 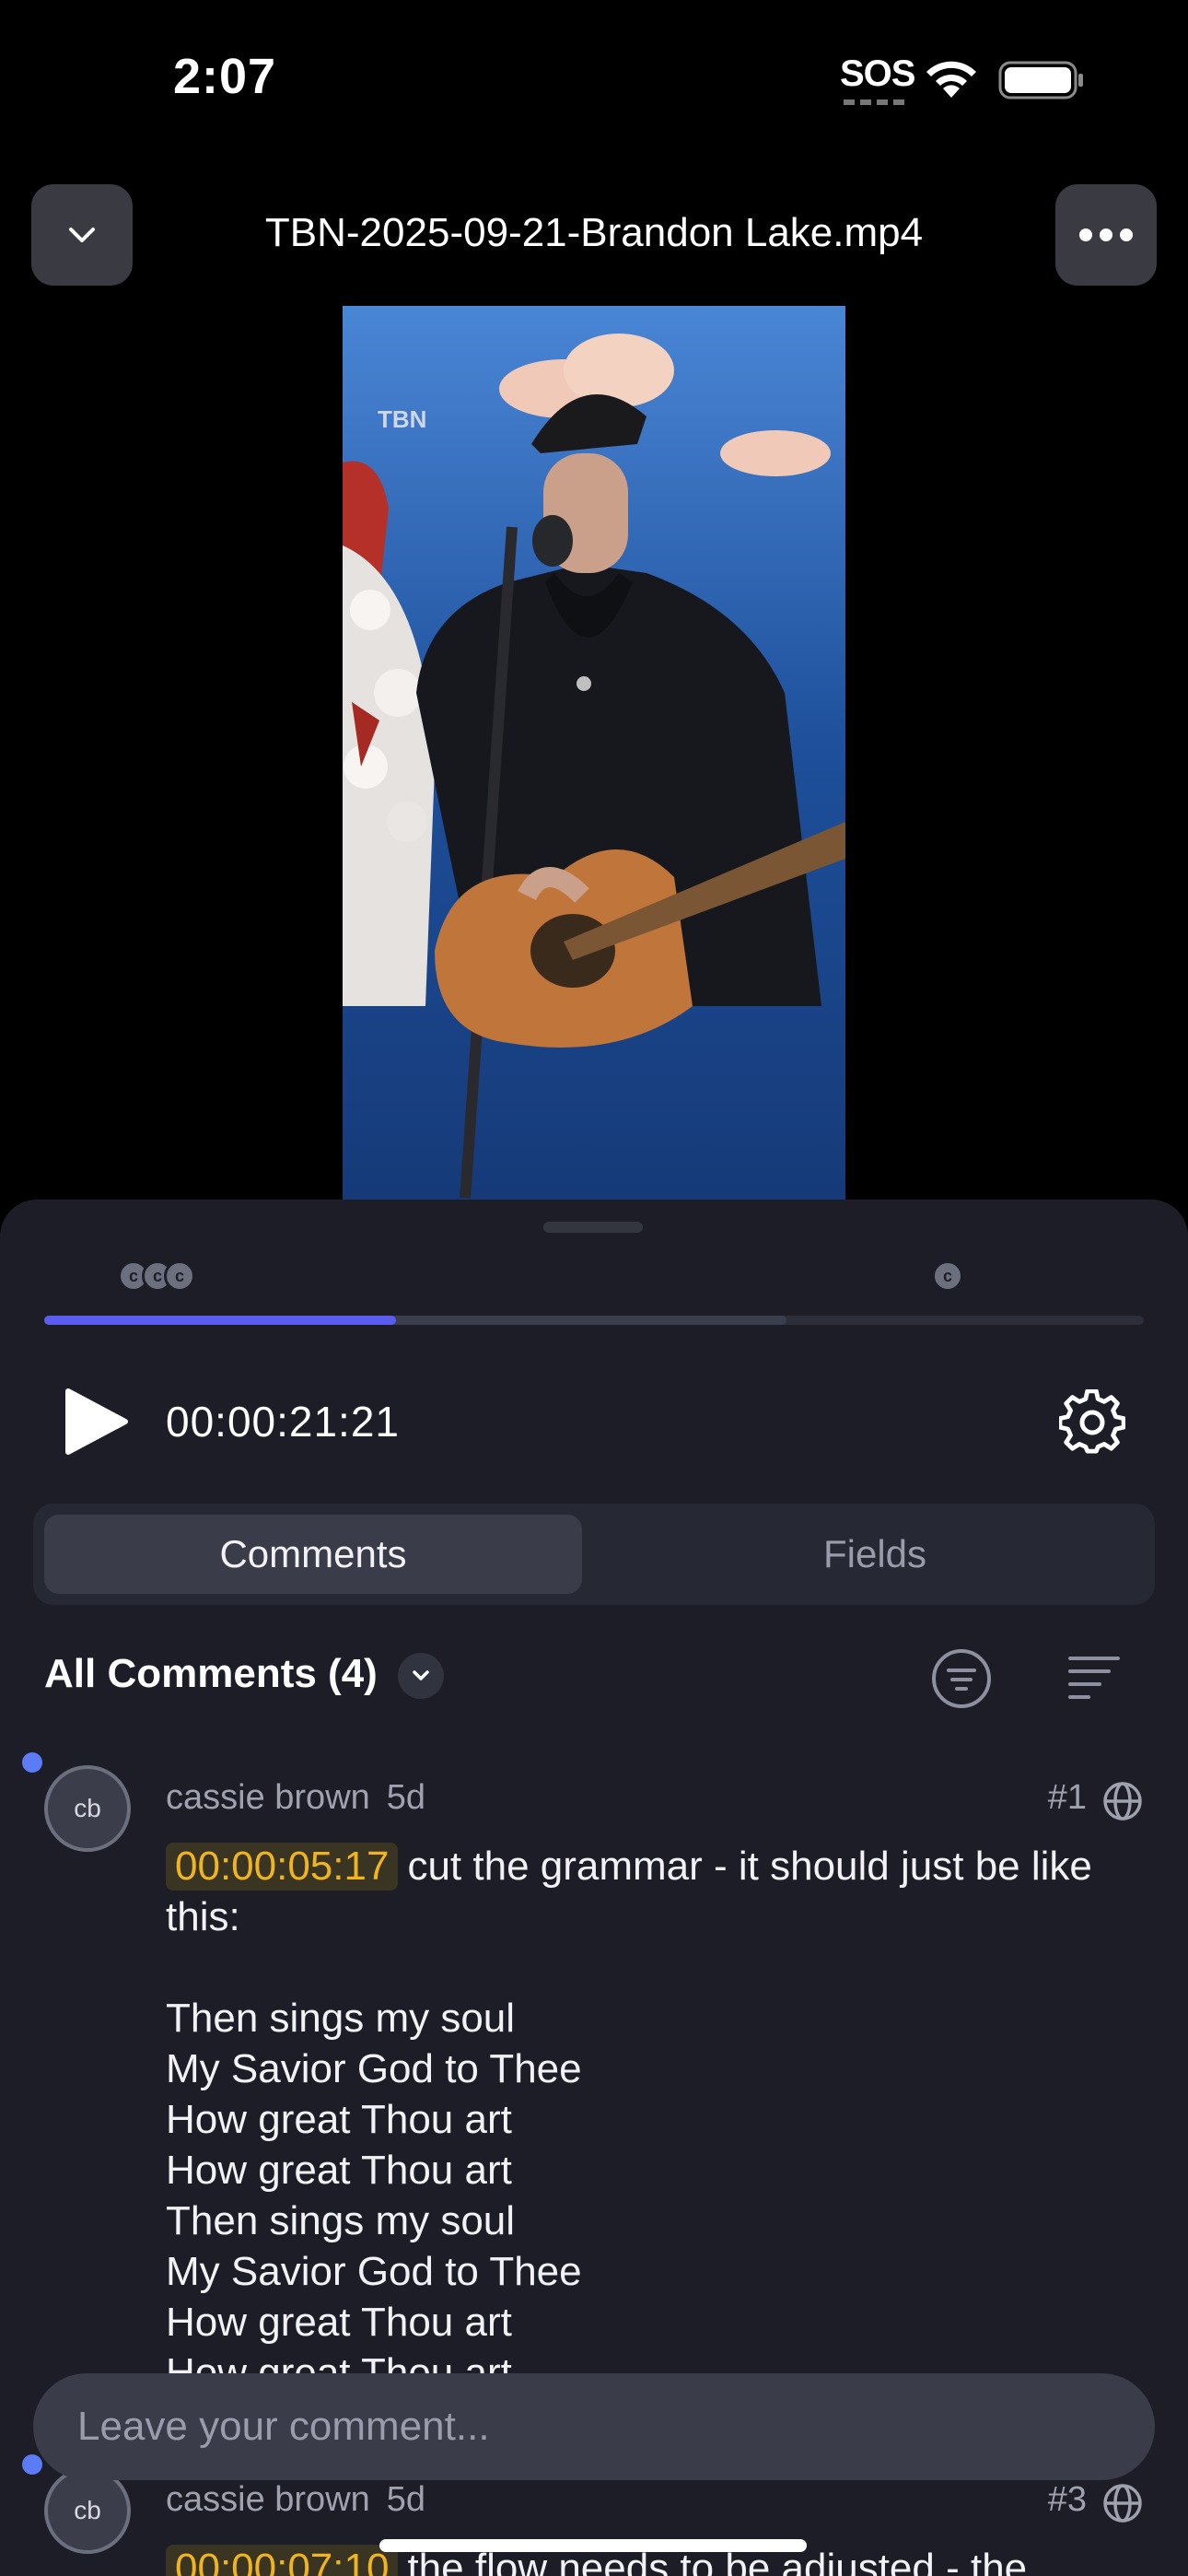 I want to click on comment-timestamp: 00:00:05:17, so click(x=282, y=1867).